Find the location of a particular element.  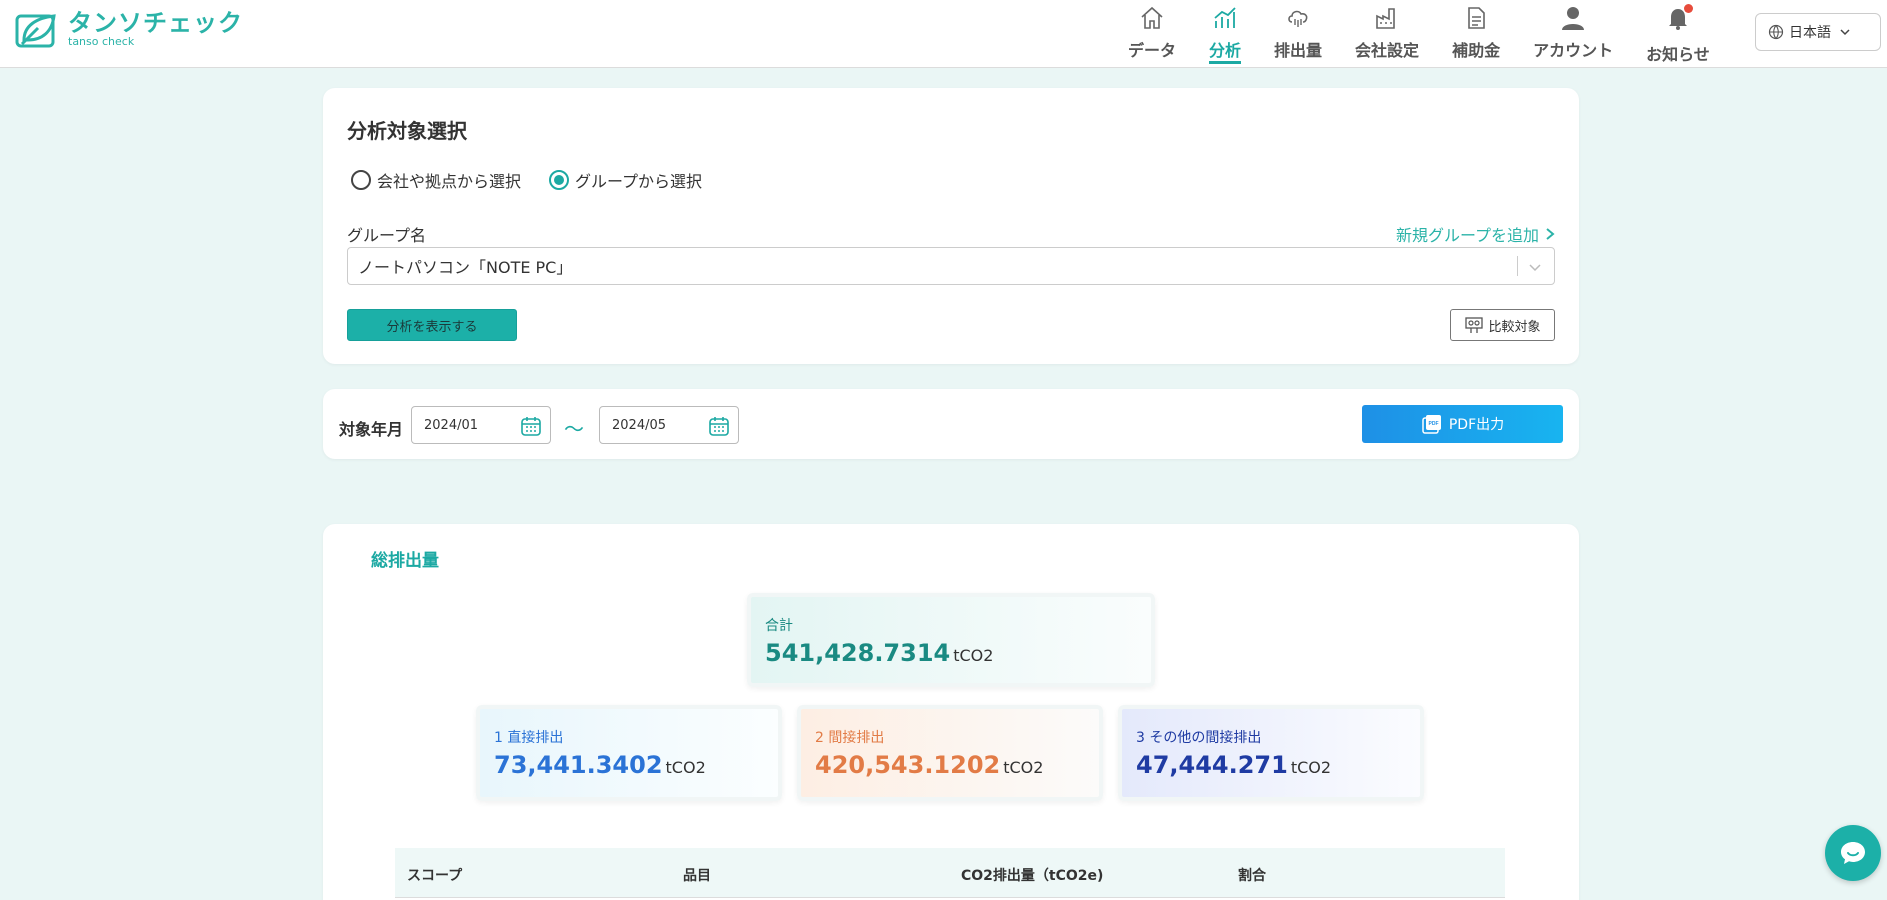

radio-company-site: 会社や拠点から選択 is located at coordinates (436, 180).